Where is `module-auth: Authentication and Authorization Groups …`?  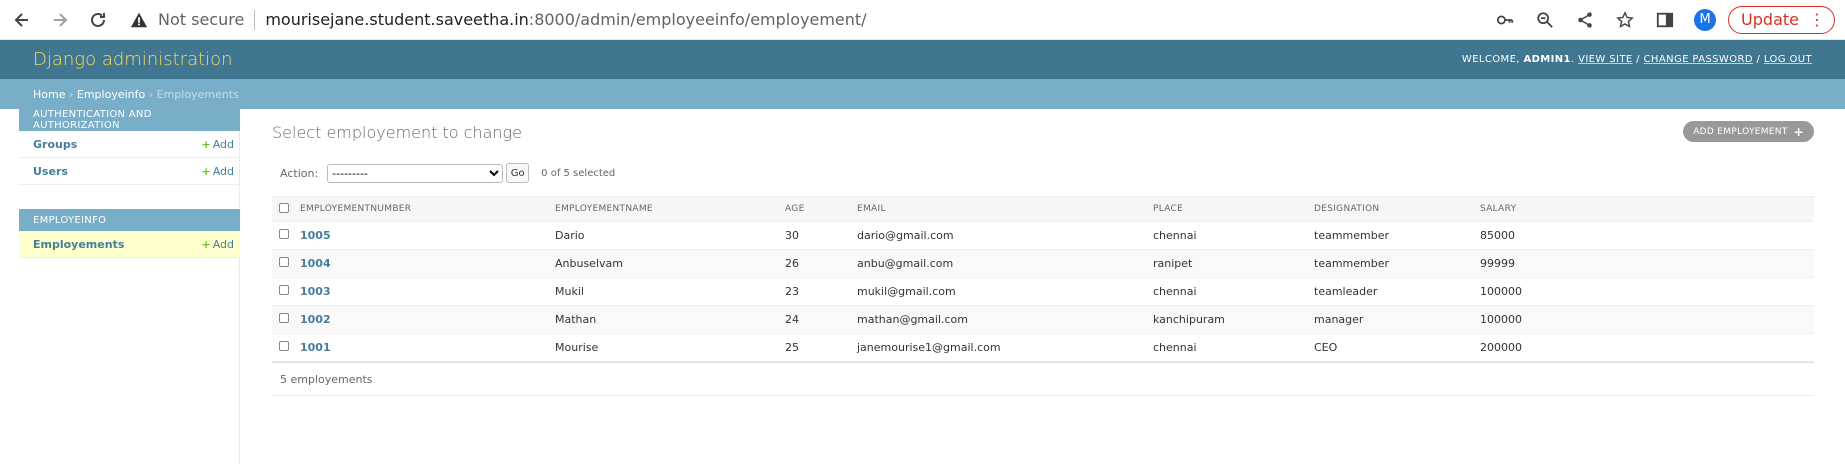 module-auth: Authentication and Authorization Groups … is located at coordinates (129, 147).